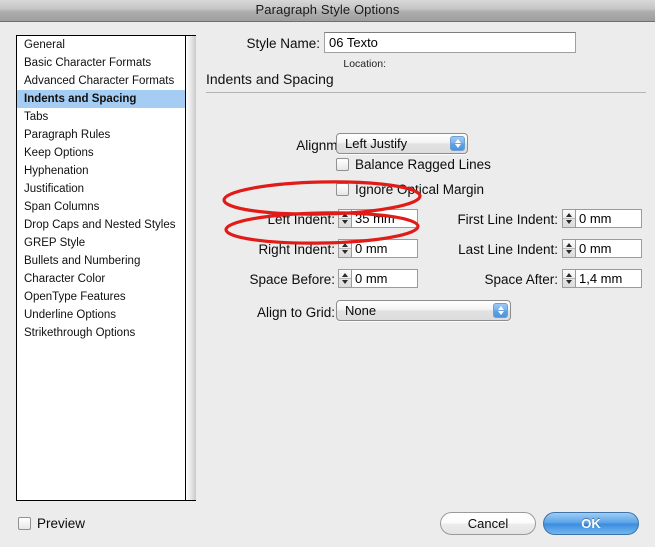 The height and width of the screenshot is (547, 655). I want to click on window-titlebar: Paragraph Style Options, so click(327, 11).